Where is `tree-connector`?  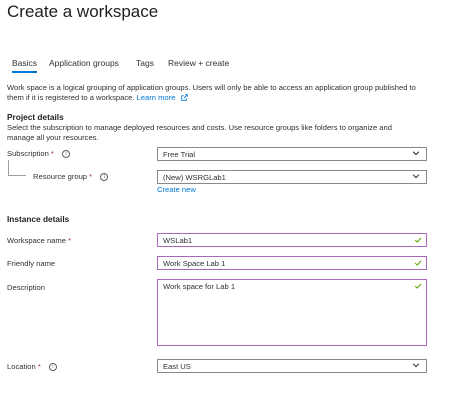
tree-connector is located at coordinates (17, 168).